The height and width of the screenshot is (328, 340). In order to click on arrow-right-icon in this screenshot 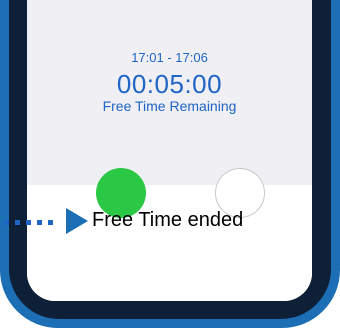, I will do `click(77, 221)`.